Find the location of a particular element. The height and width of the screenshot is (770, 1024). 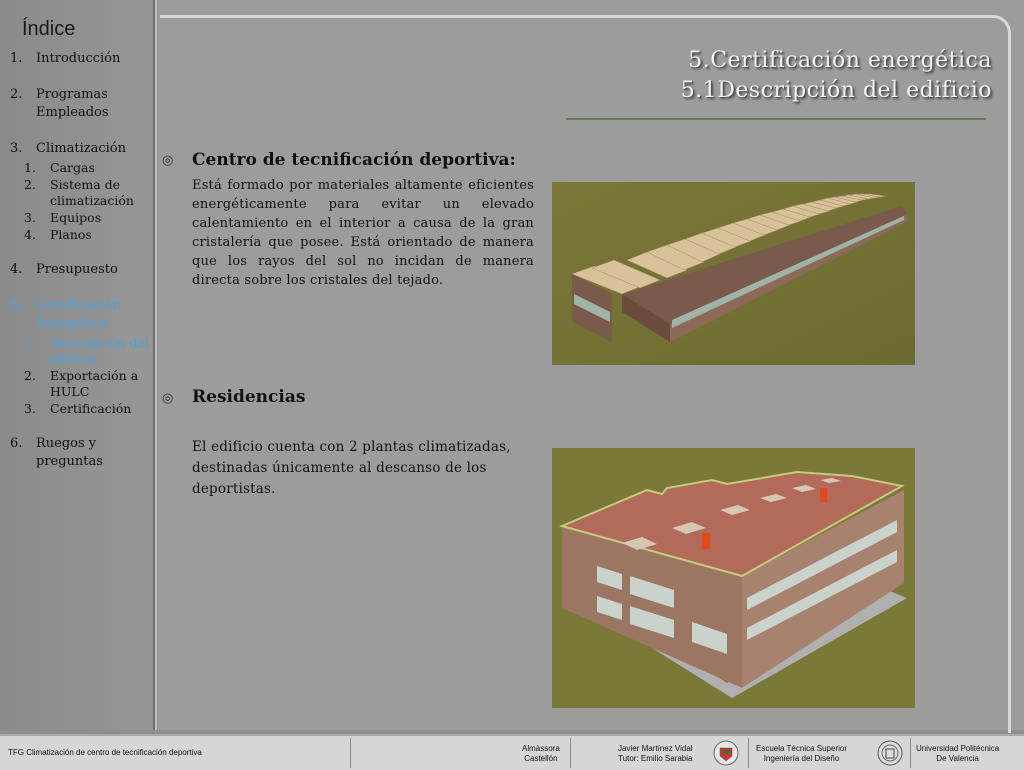

toc-subitem-equipos: 3. Equipos is located at coordinates (87, 218).